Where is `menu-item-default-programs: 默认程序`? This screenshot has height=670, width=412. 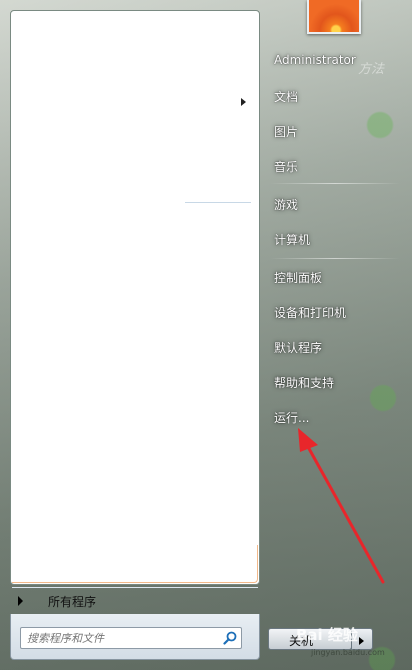 menu-item-default-programs: 默认程序 is located at coordinates (298, 347).